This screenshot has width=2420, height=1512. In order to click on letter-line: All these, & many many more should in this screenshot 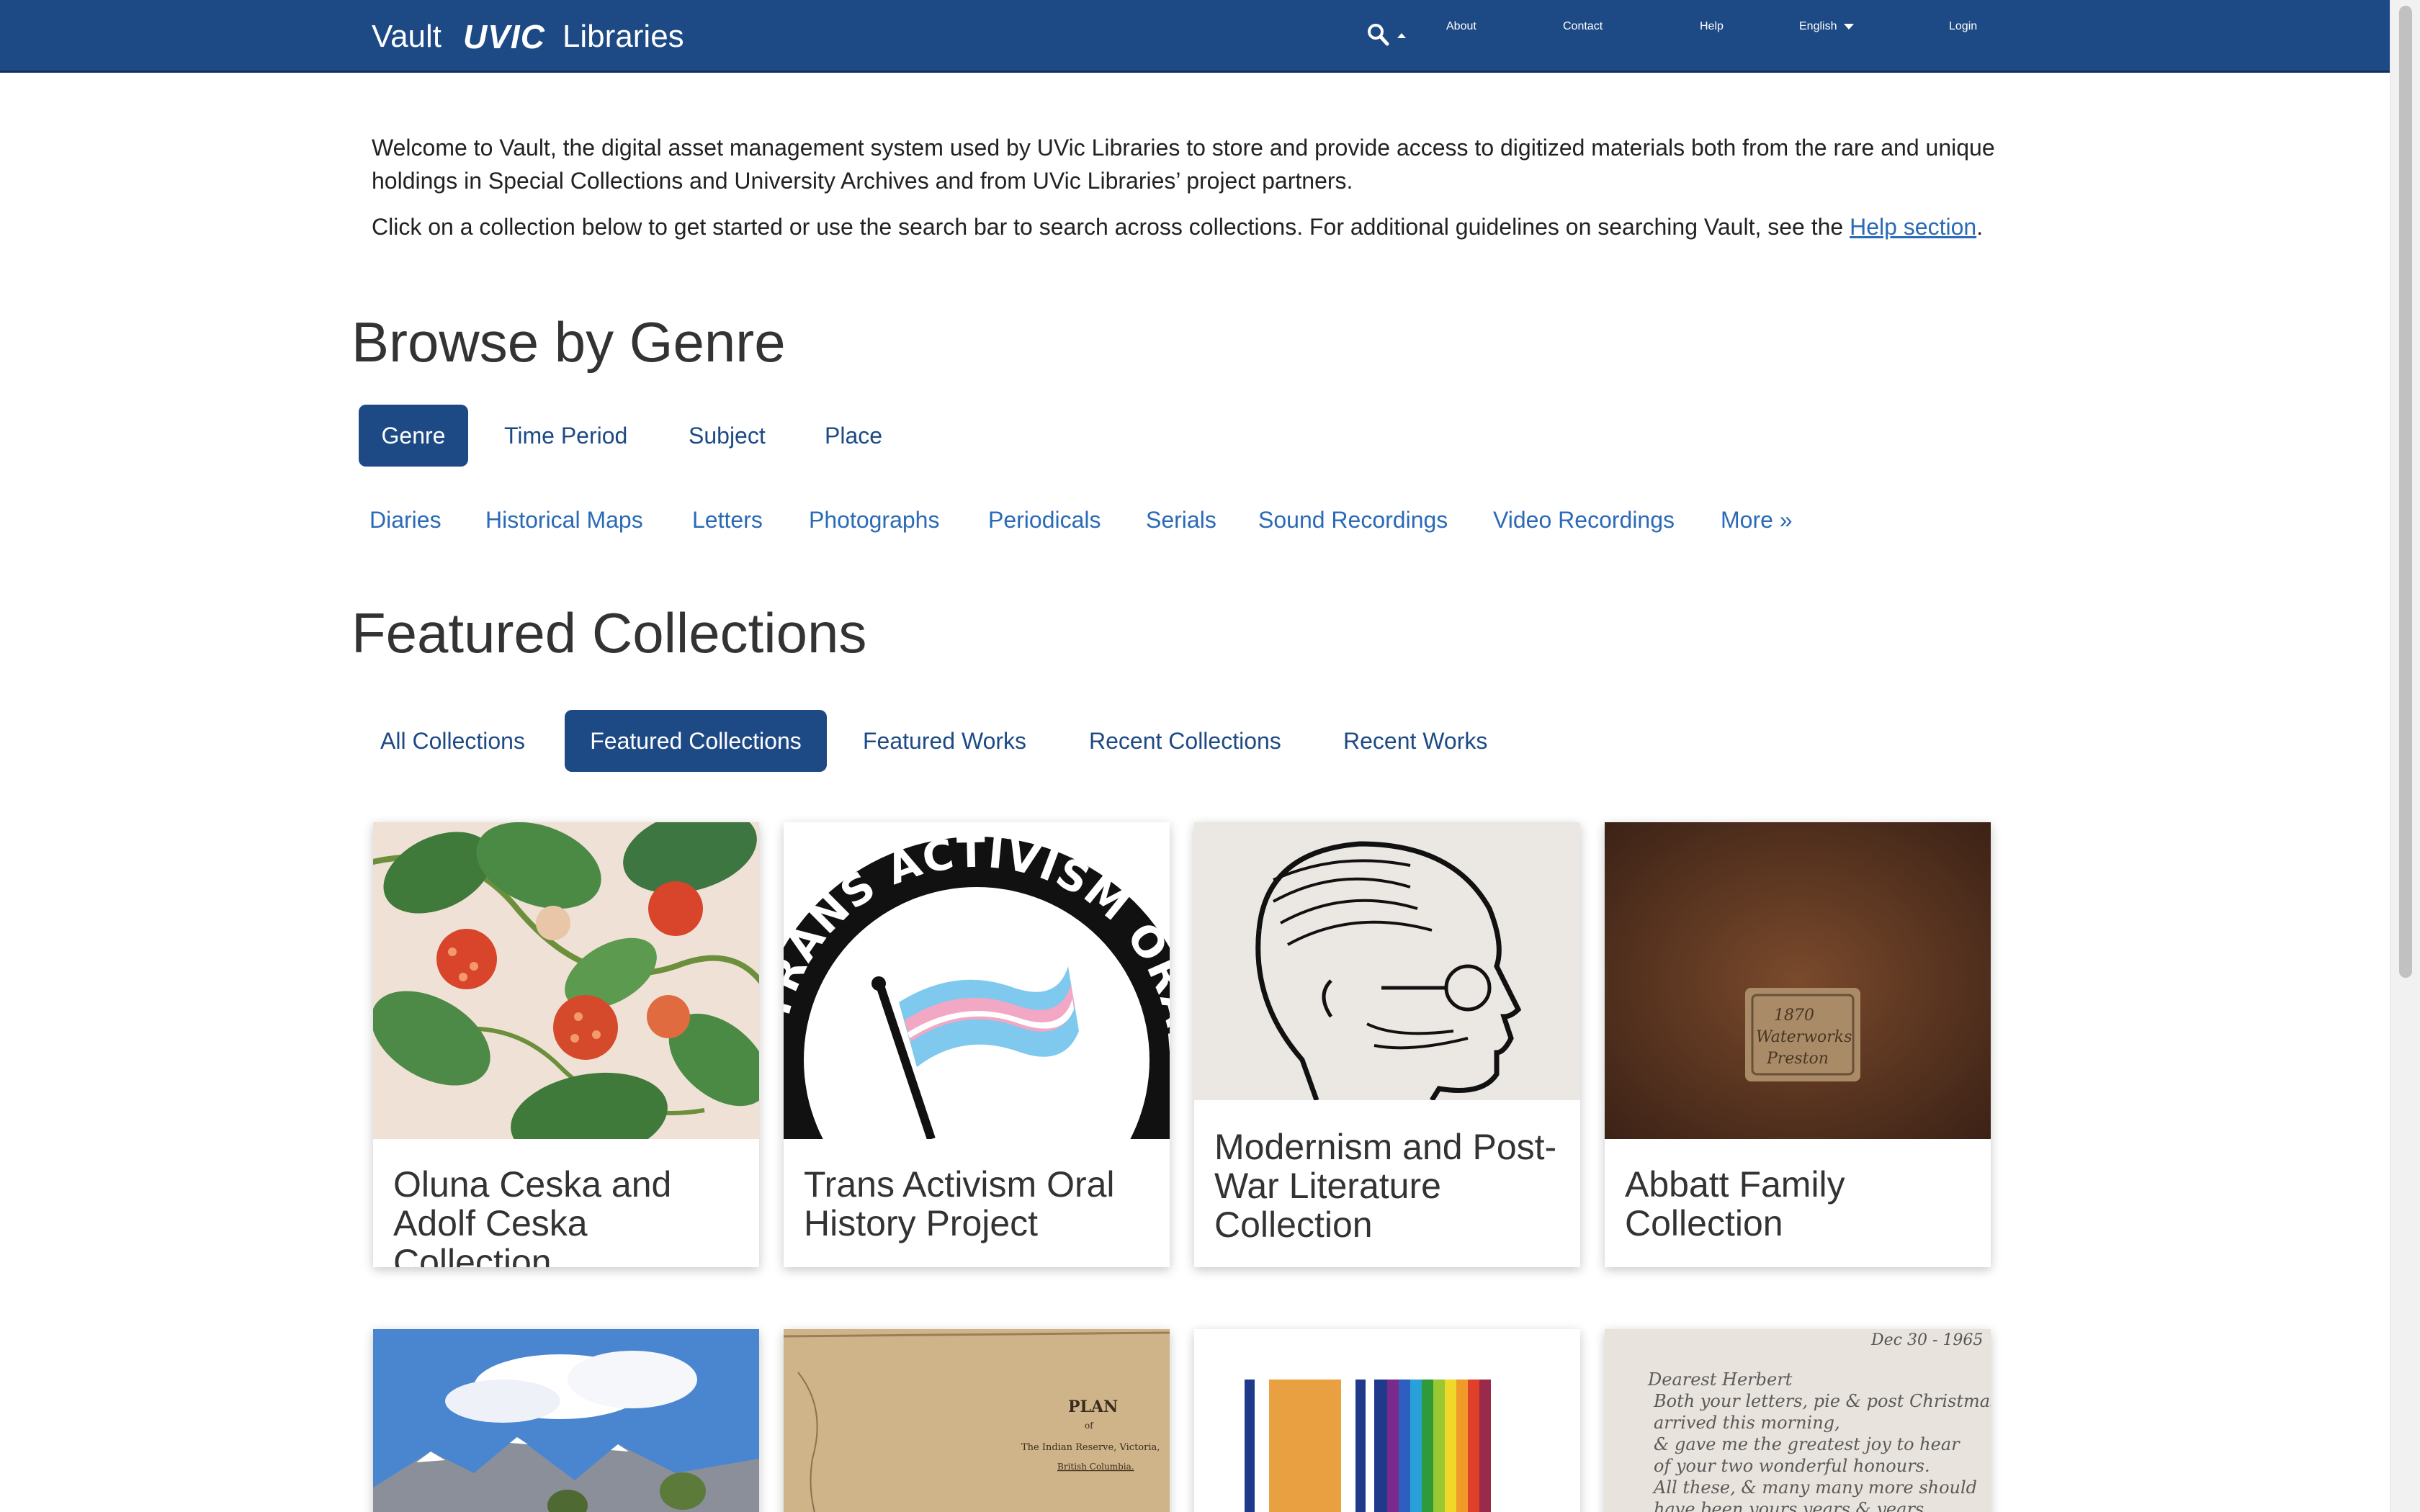, I will do `click(1814, 1487)`.